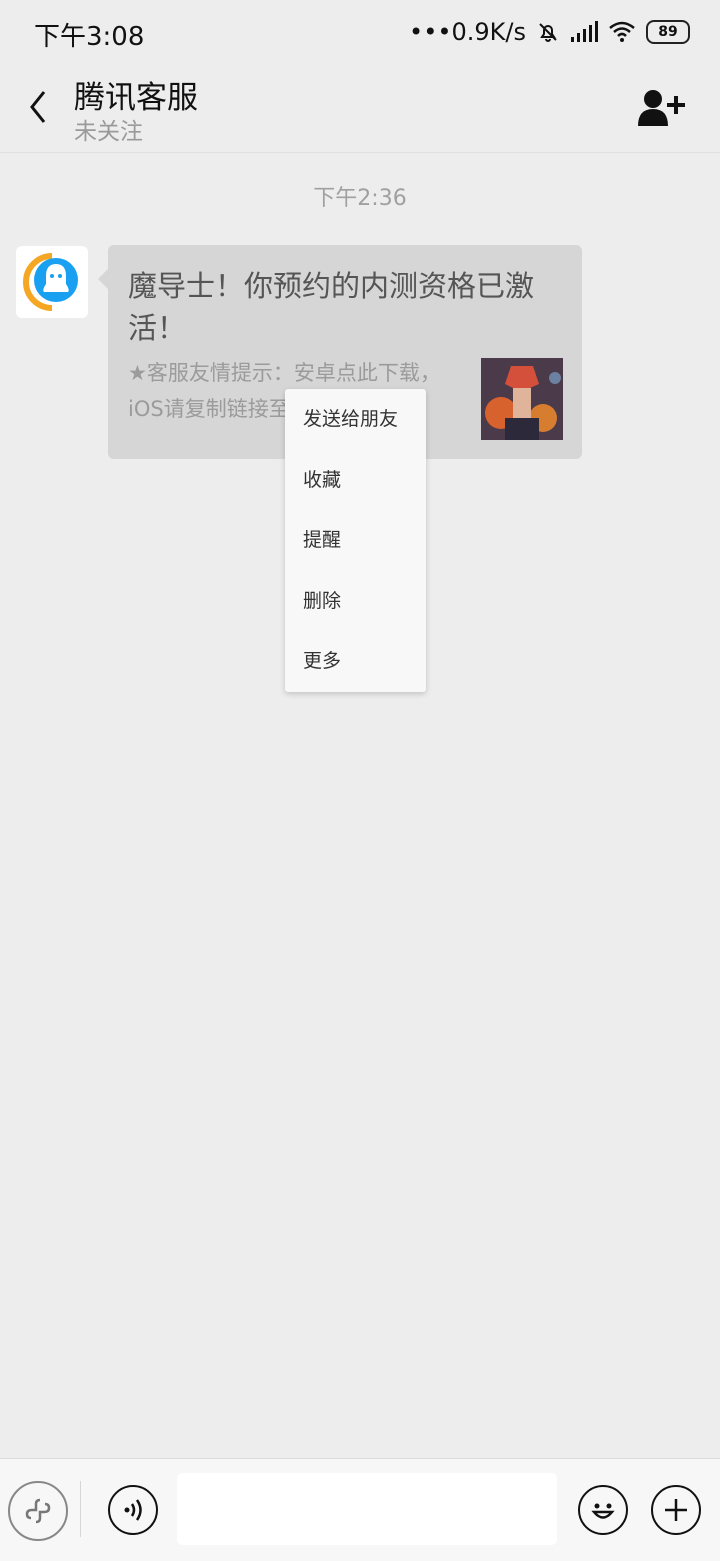 The height and width of the screenshot is (1561, 720). I want to click on voice-button, so click(133, 1510).